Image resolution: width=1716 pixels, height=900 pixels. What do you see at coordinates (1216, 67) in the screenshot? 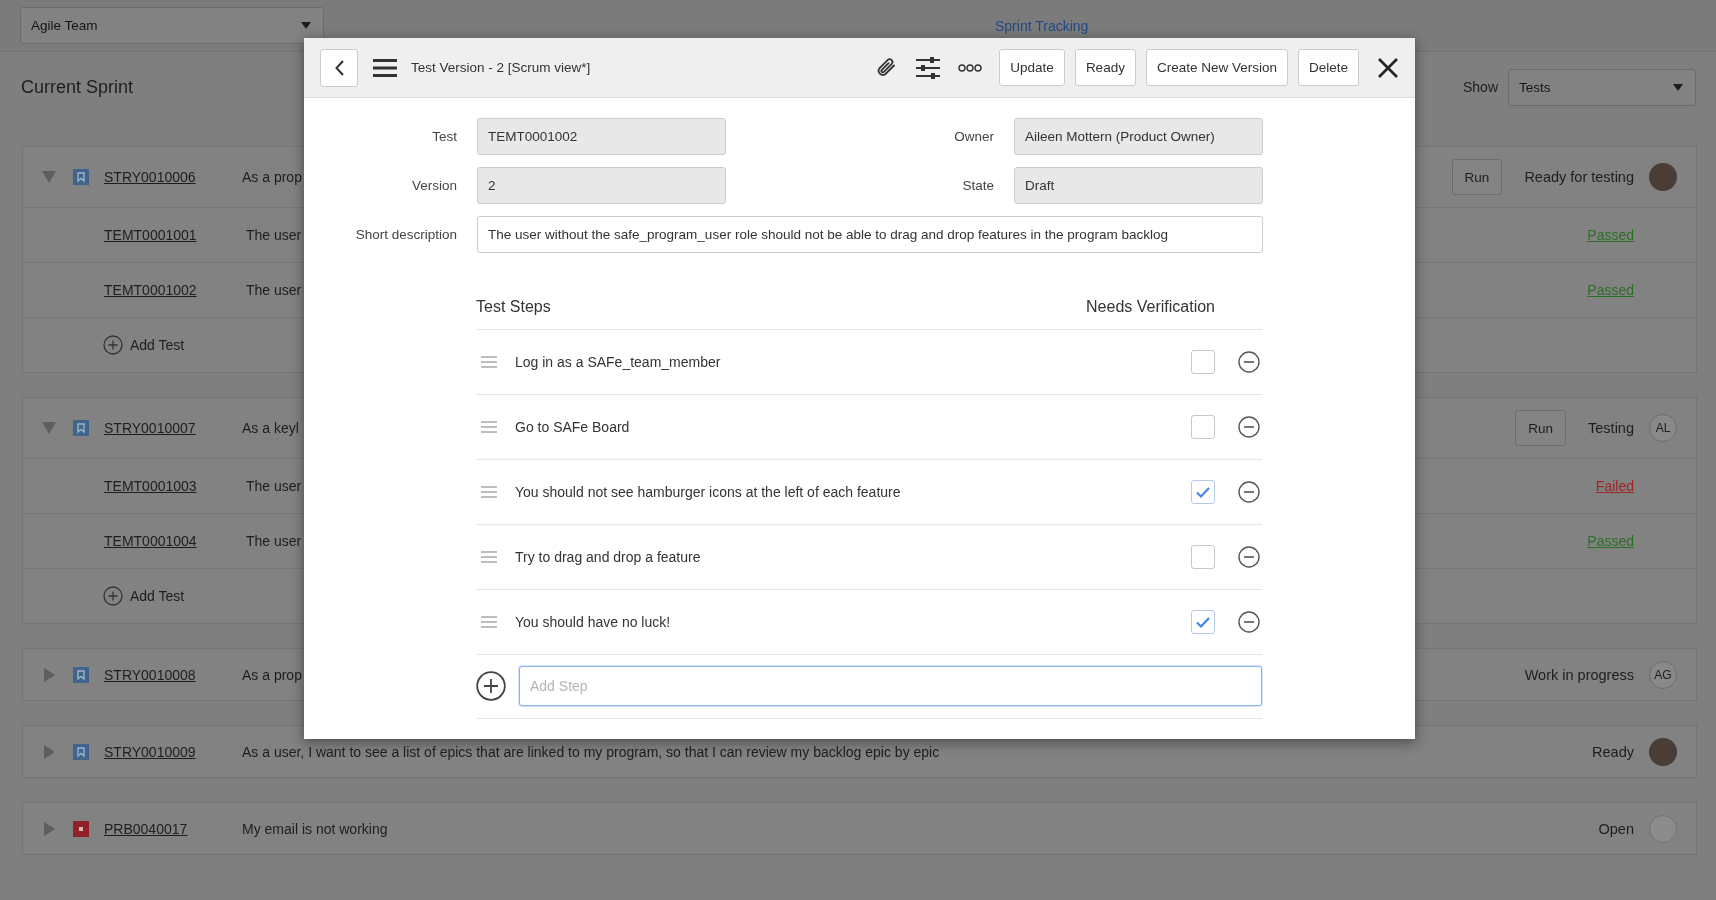
I see `toolbar-button: Create New Version` at bounding box center [1216, 67].